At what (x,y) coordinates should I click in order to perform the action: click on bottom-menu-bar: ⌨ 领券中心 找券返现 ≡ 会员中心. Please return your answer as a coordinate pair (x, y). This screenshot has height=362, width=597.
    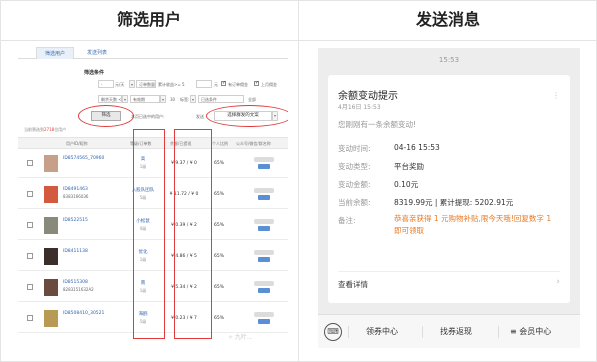
    Looking at the image, I should click on (449, 331).